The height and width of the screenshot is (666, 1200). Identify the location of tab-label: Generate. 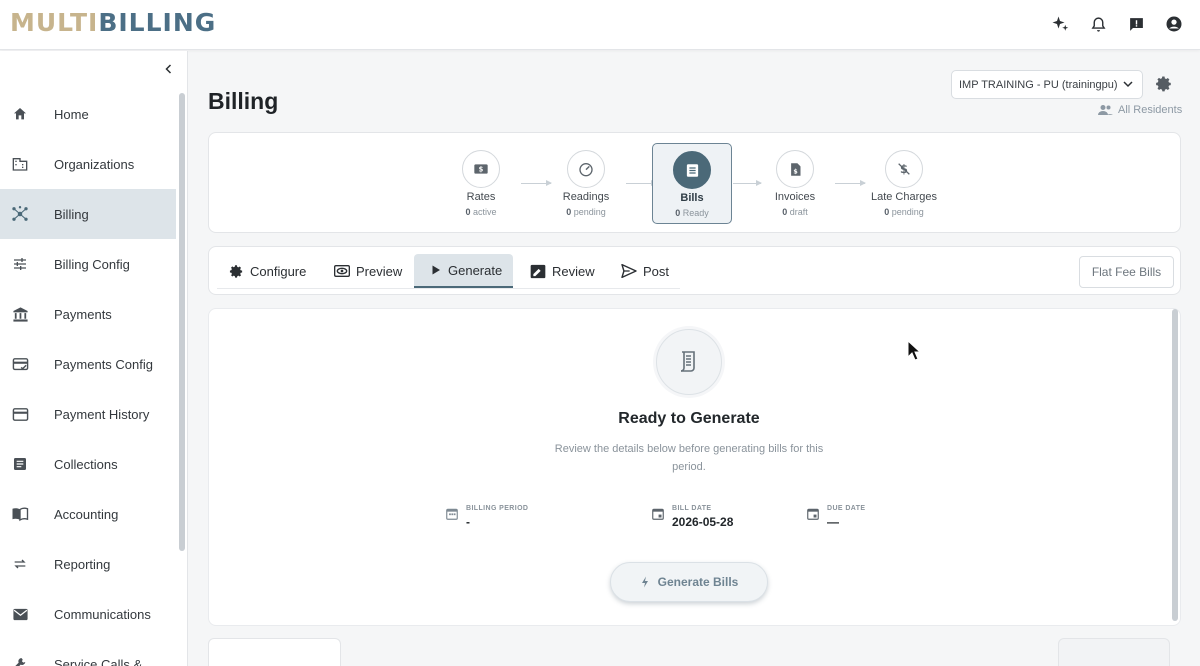
(475, 270).